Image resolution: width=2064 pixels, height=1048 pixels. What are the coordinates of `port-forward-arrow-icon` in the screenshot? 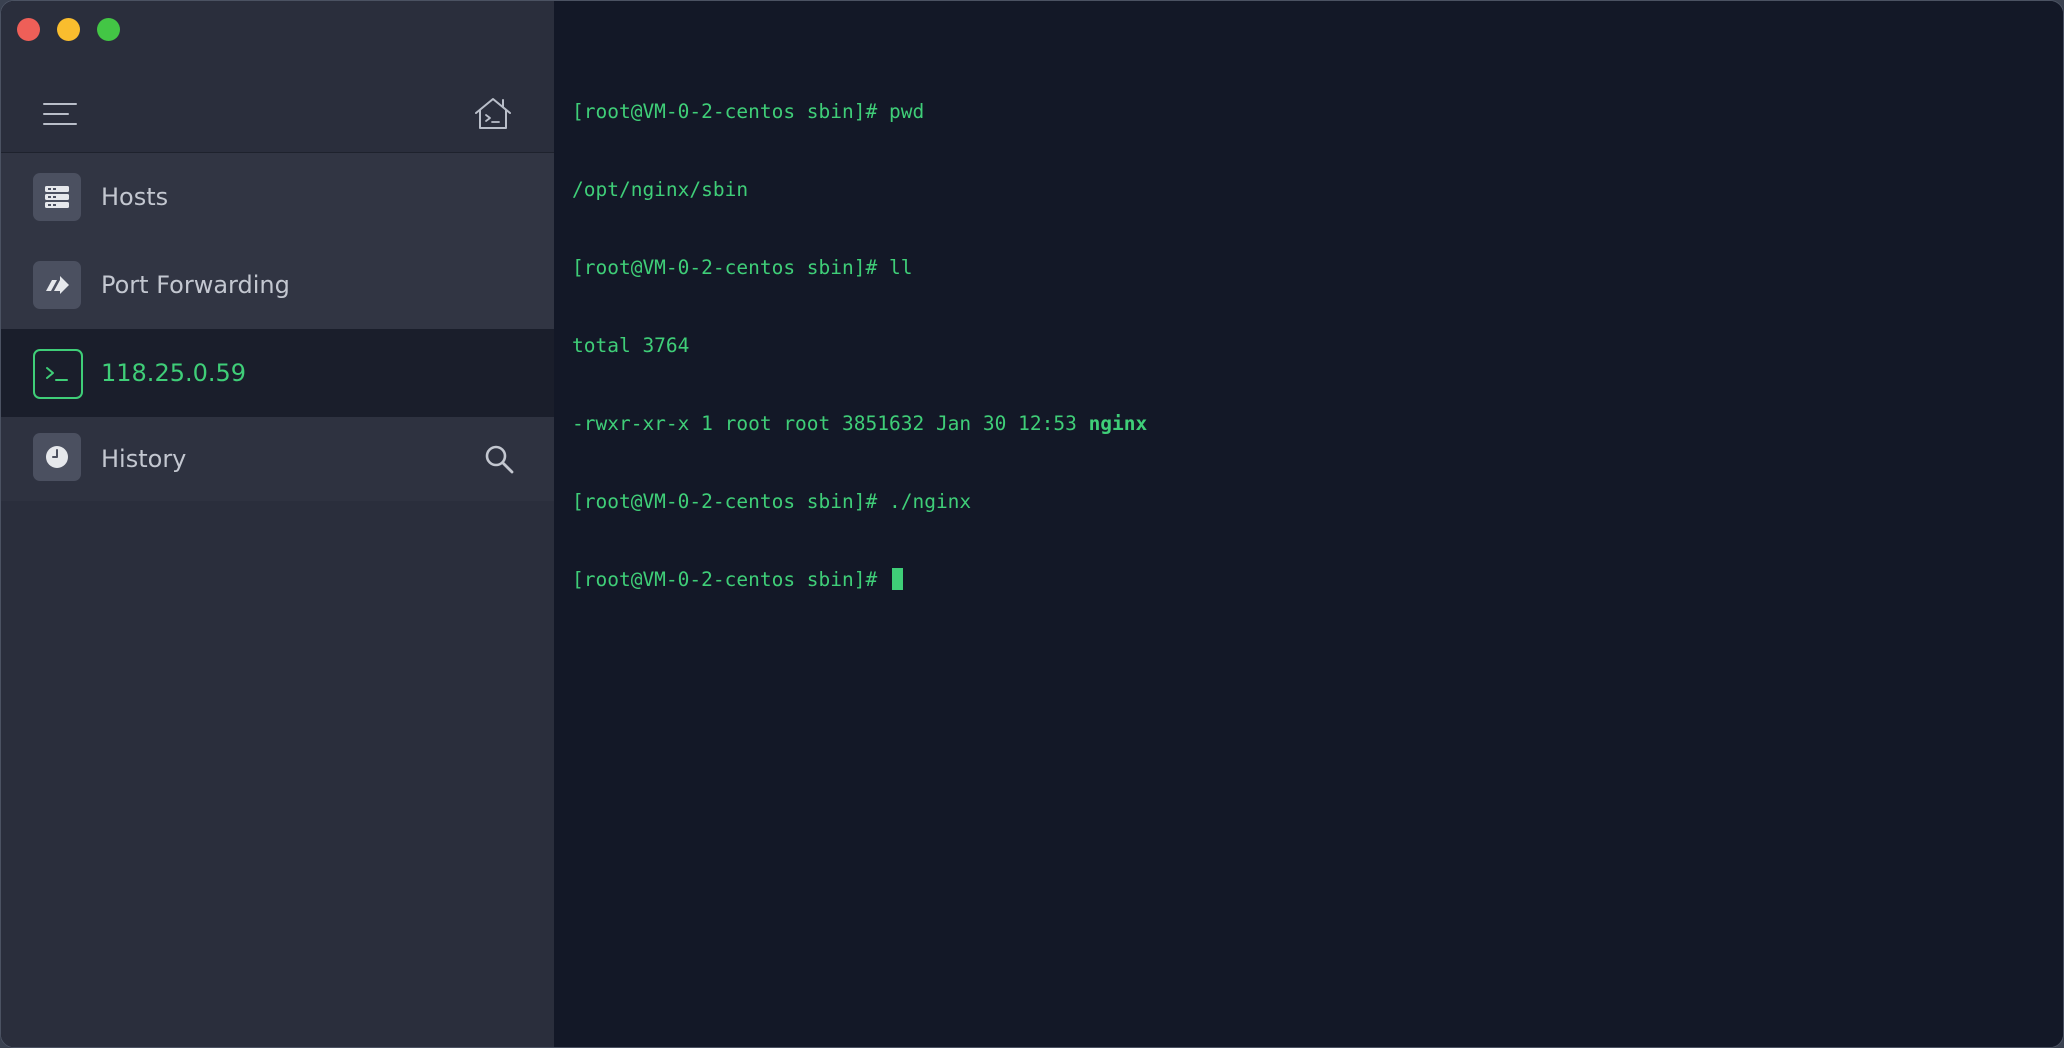 It's located at (57, 285).